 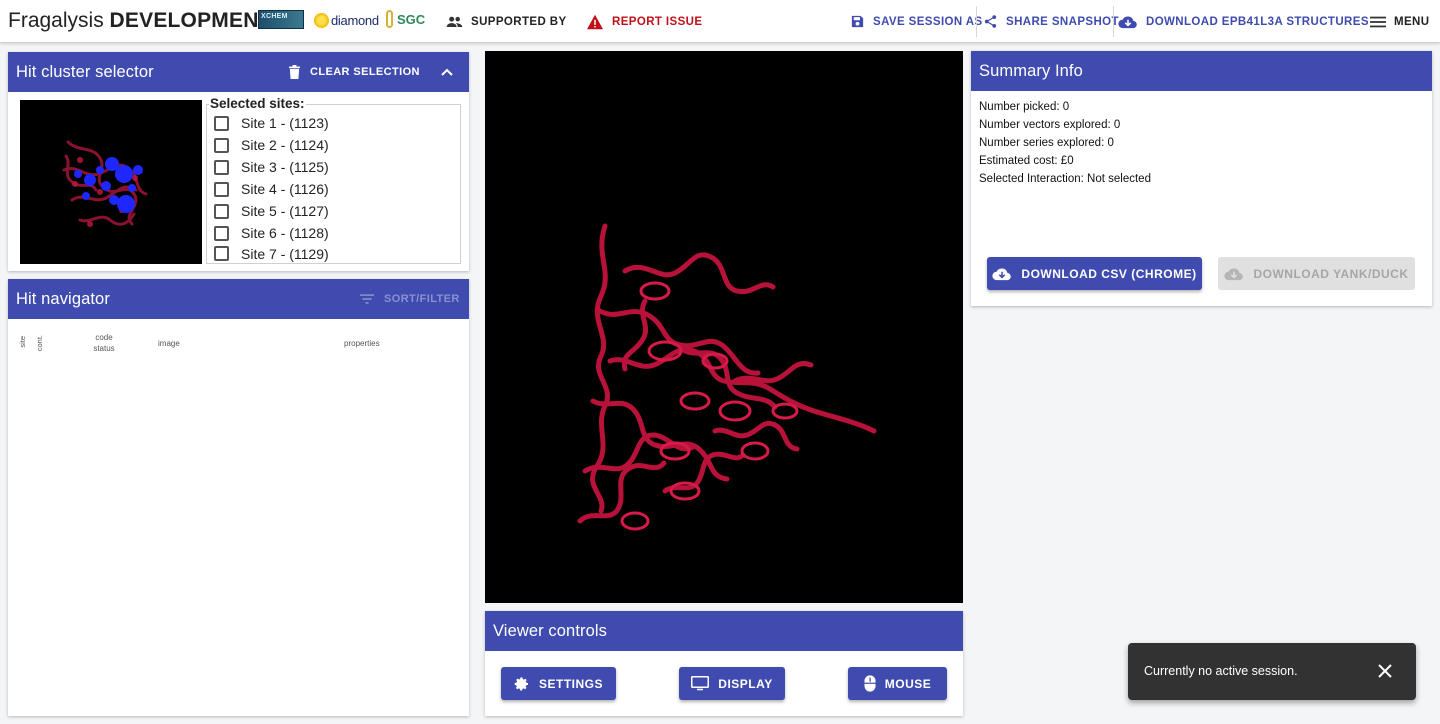 What do you see at coordinates (595, 21) in the screenshot?
I see `warning-icon` at bounding box center [595, 21].